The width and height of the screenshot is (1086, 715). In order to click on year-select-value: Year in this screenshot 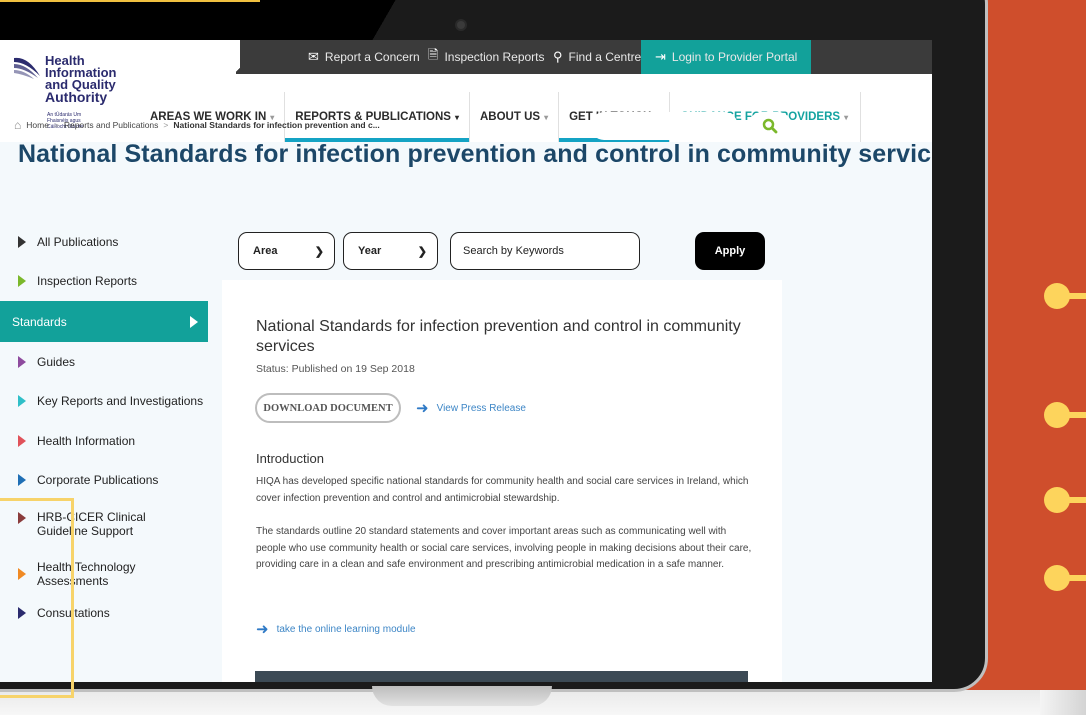, I will do `click(370, 251)`.